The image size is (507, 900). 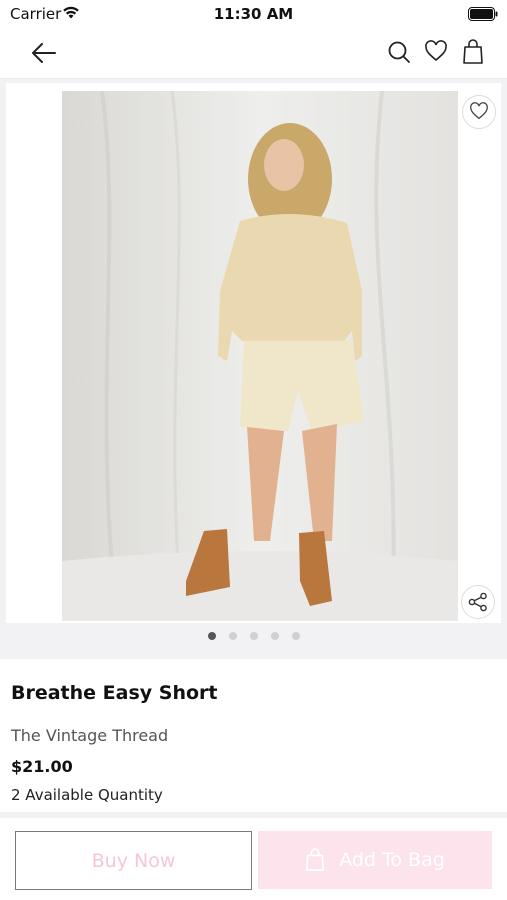 I want to click on gallery-pagination, so click(x=253, y=636).